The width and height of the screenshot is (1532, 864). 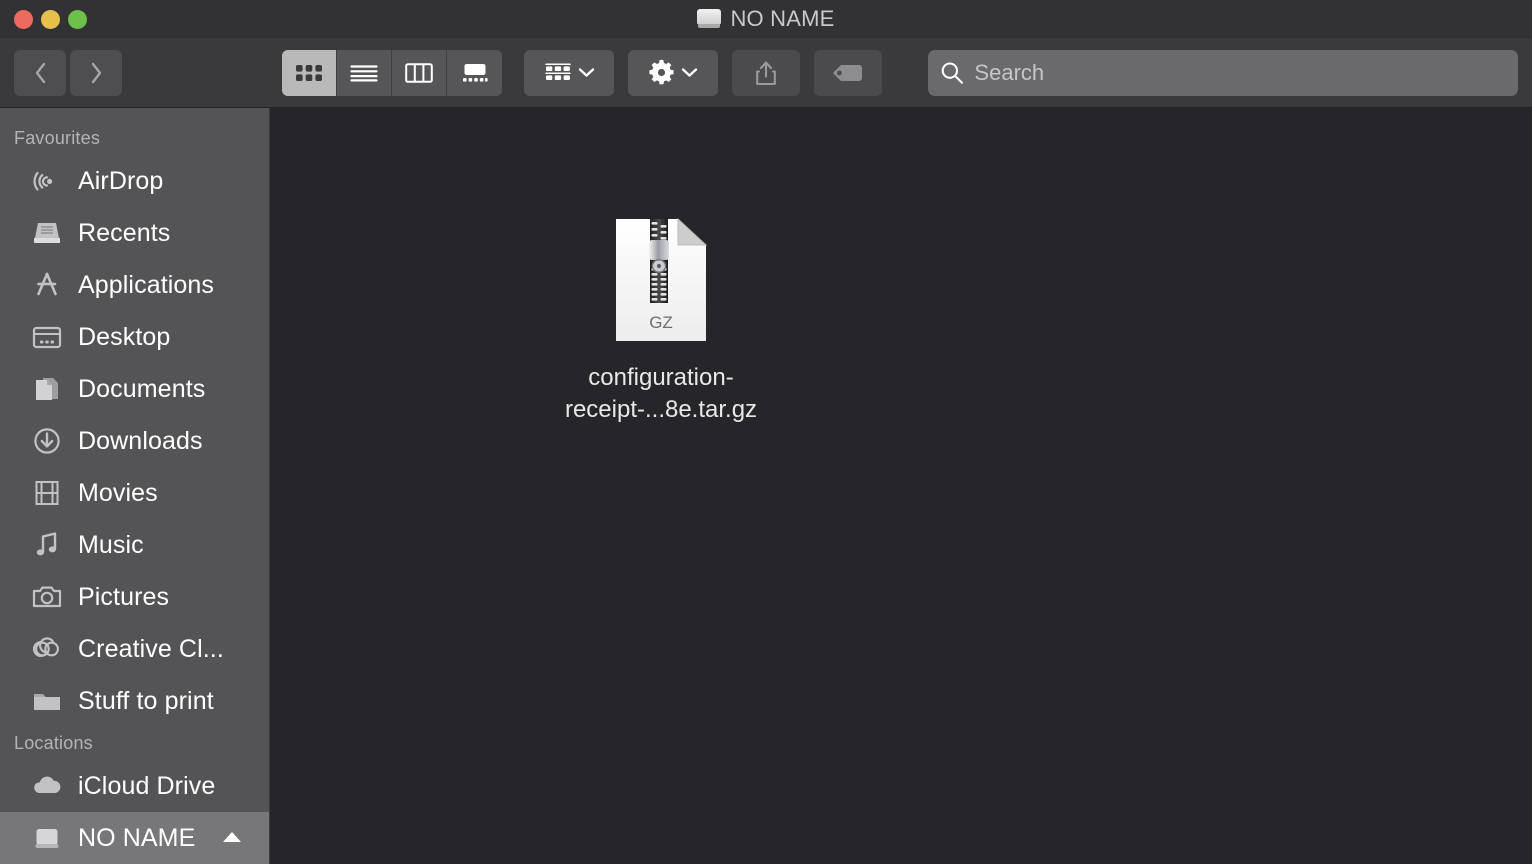 I want to click on edit-tags-button, so click(x=848, y=72).